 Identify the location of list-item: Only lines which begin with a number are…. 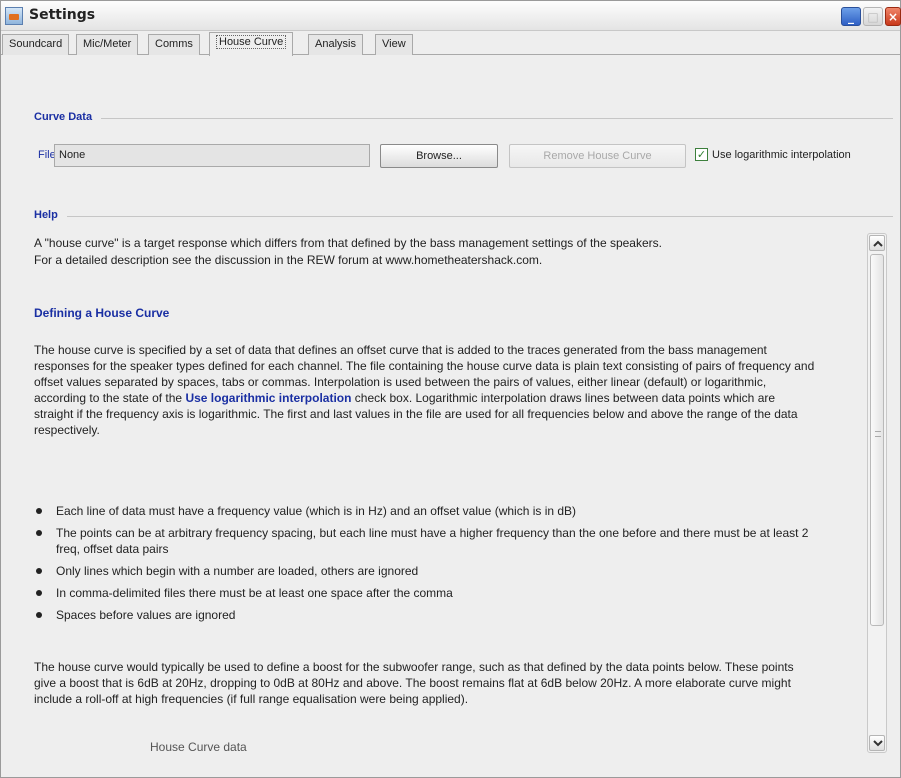
(429, 571).